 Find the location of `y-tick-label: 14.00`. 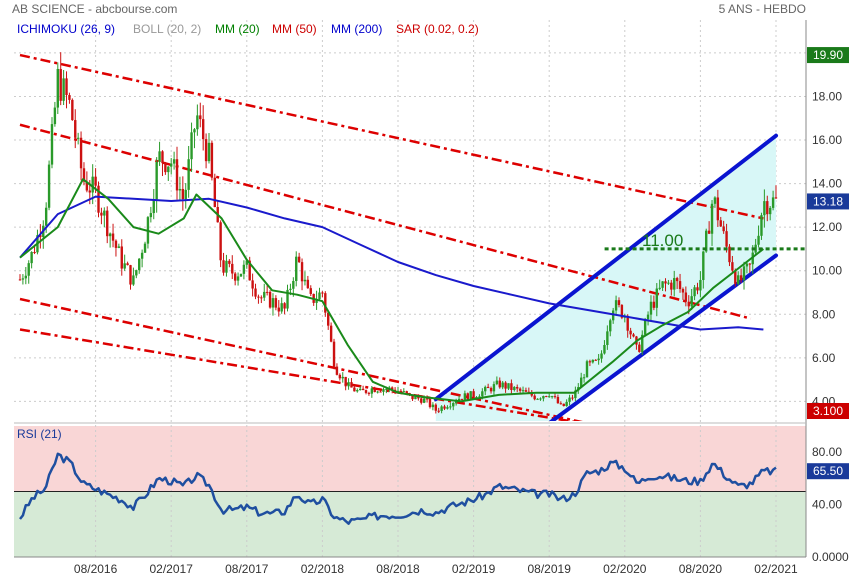

y-tick-label: 14.00 is located at coordinates (827, 184).